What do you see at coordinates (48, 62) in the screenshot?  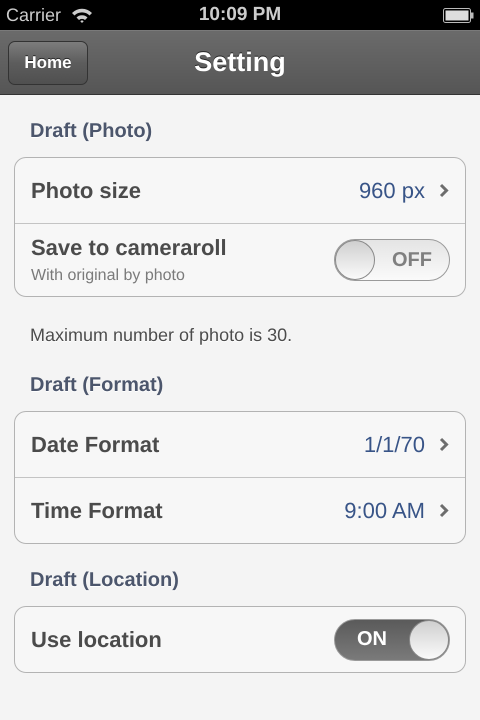 I see `home-button: Home` at bounding box center [48, 62].